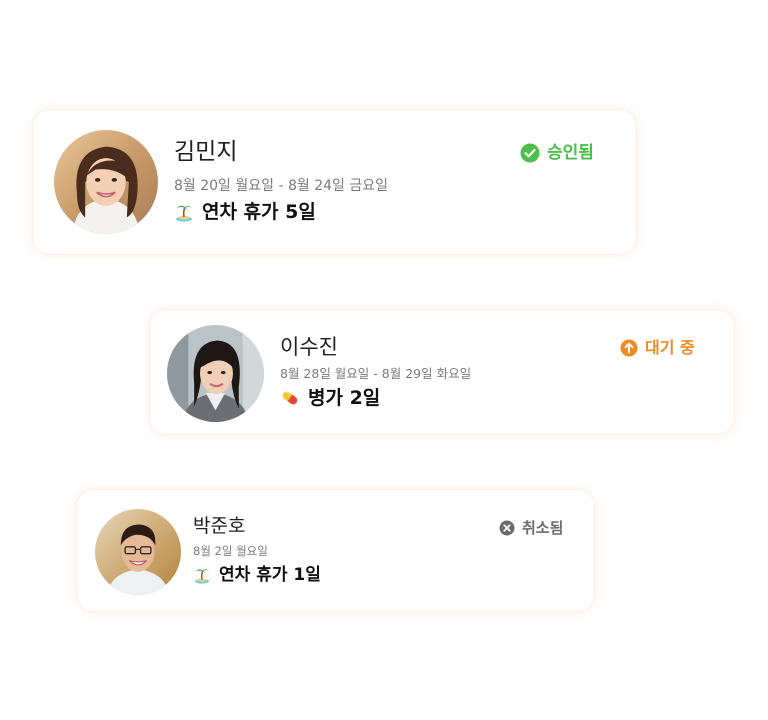 This screenshot has height=720, width=768. I want to click on check-circle-icon, so click(530, 153).